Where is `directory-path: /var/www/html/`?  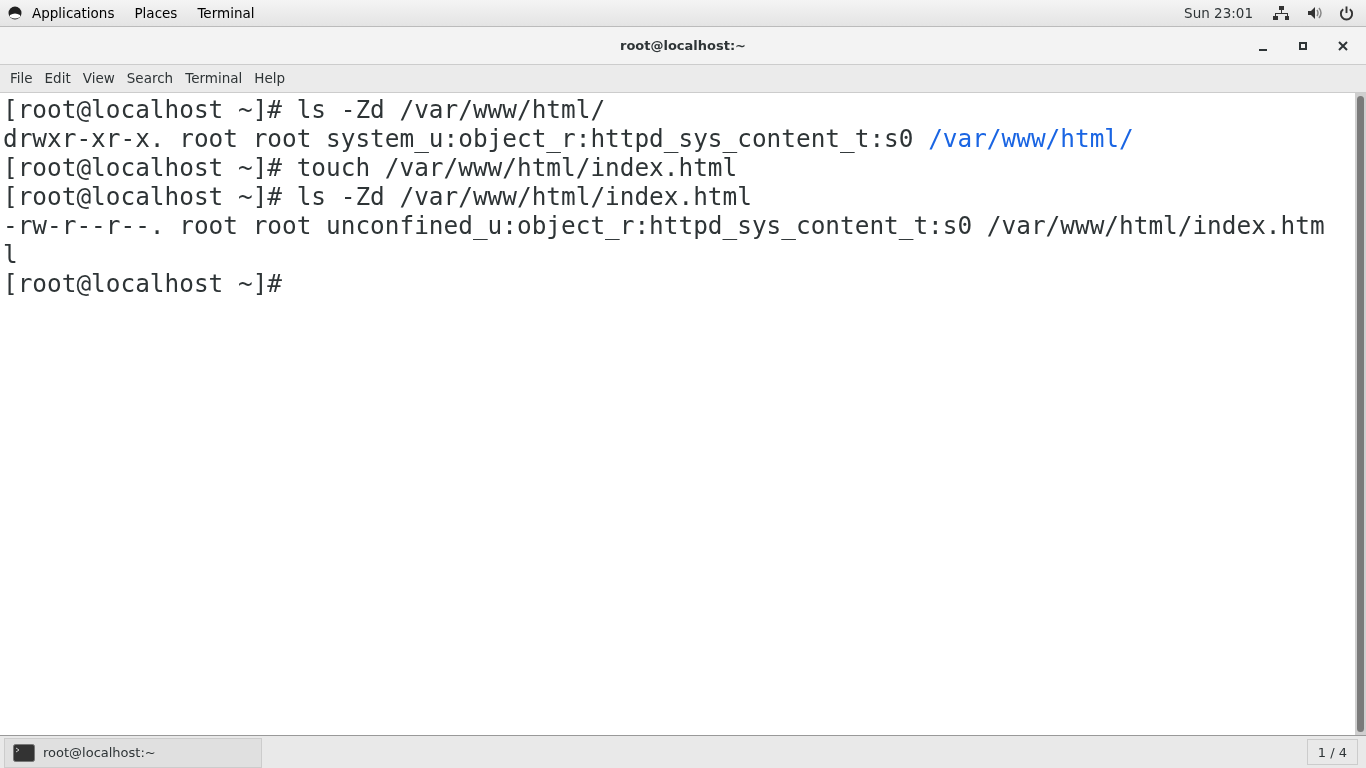 directory-path: /var/www/html/ is located at coordinates (1031, 138).